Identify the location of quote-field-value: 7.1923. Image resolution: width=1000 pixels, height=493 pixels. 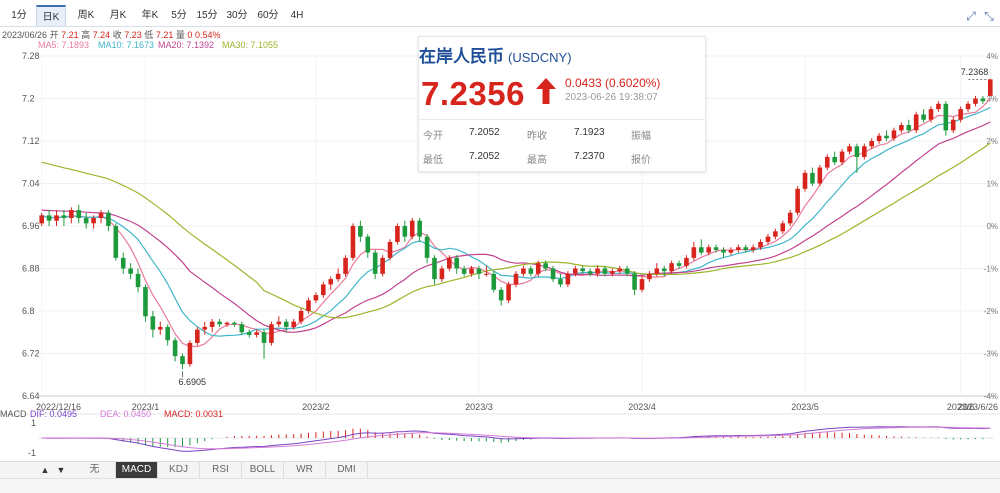
(589, 132).